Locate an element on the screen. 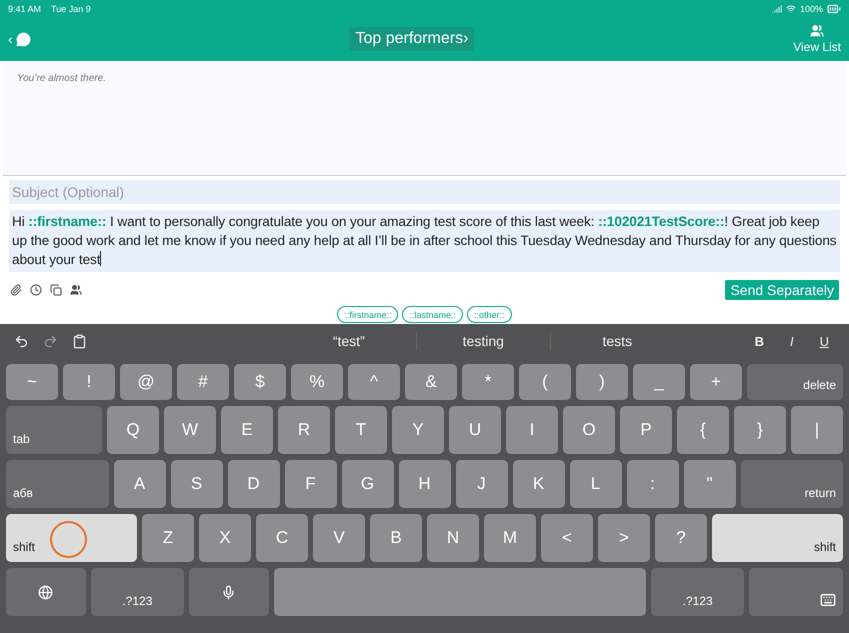  keyboard-key: A is located at coordinates (140, 484).